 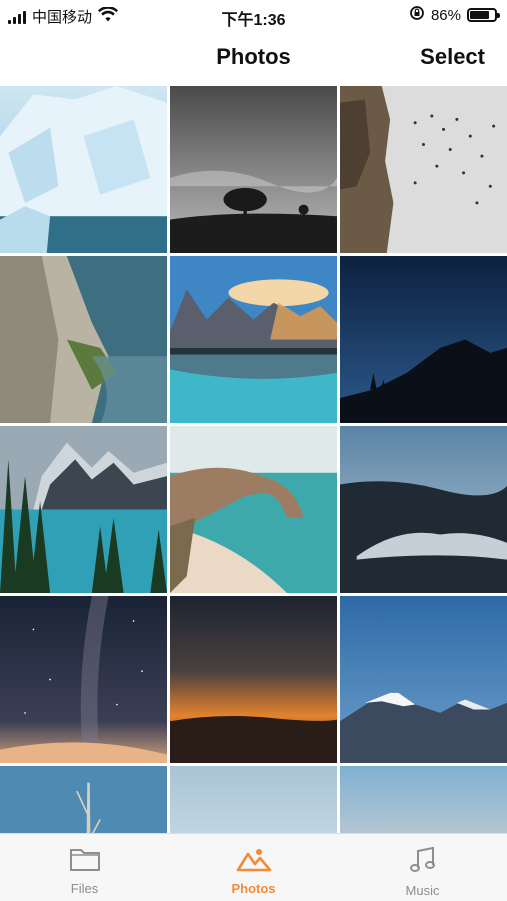 What do you see at coordinates (84, 888) in the screenshot?
I see `tab-files-label: Files` at bounding box center [84, 888].